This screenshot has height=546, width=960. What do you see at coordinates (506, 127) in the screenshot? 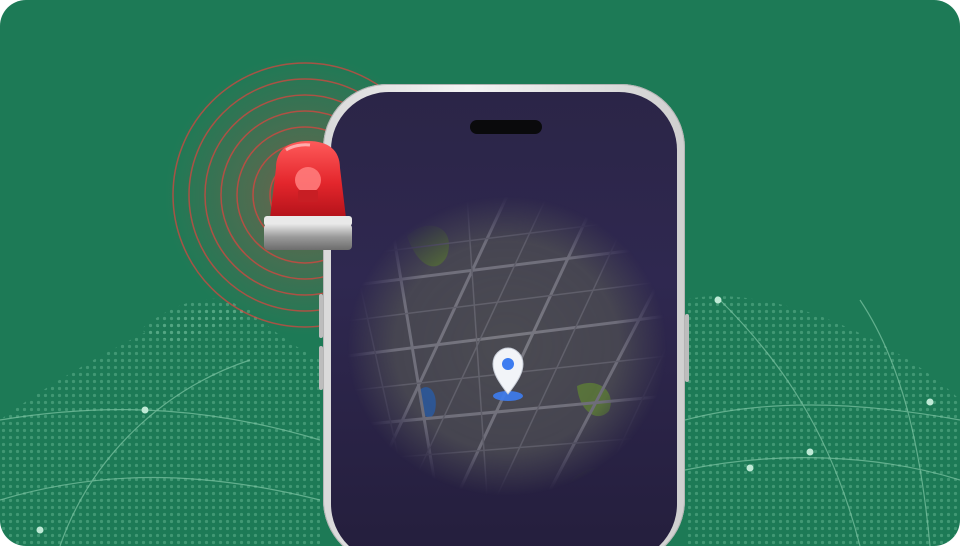
I see `dynamic-island` at bounding box center [506, 127].